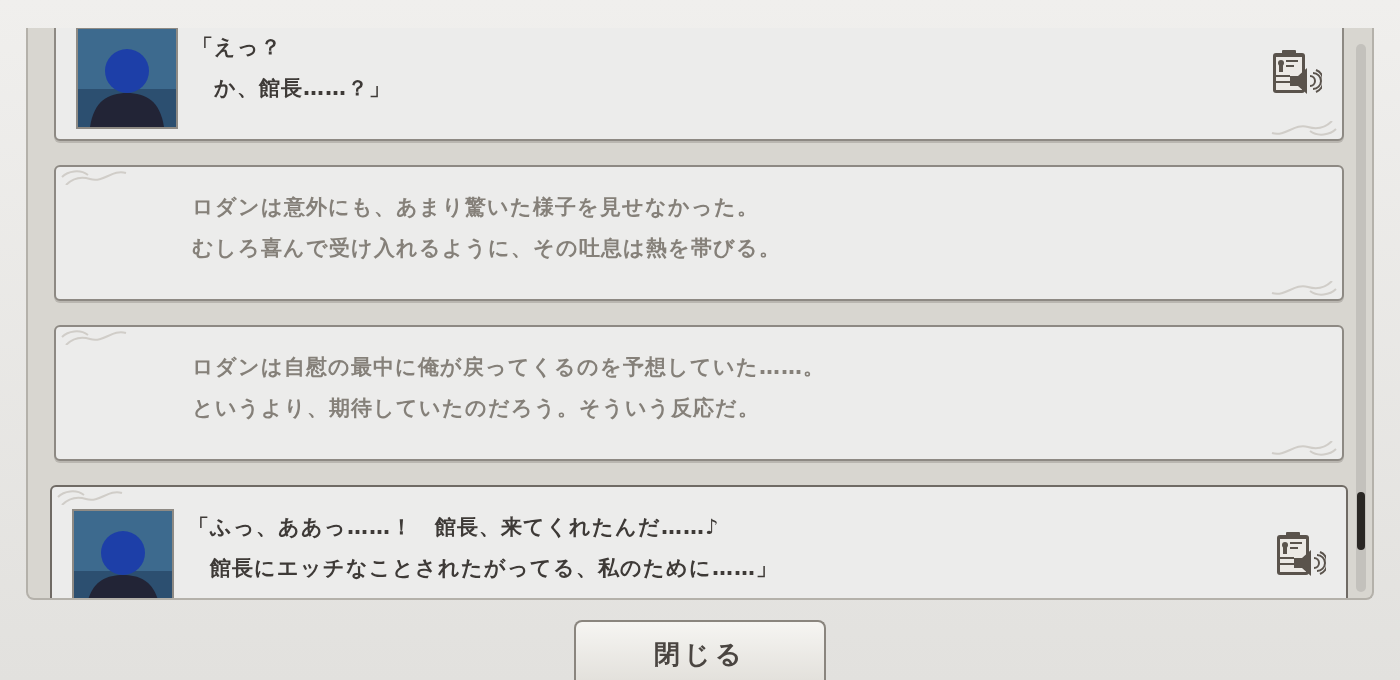  Describe the element at coordinates (700, 650) in the screenshot. I see `close-button: 閉じる` at that location.